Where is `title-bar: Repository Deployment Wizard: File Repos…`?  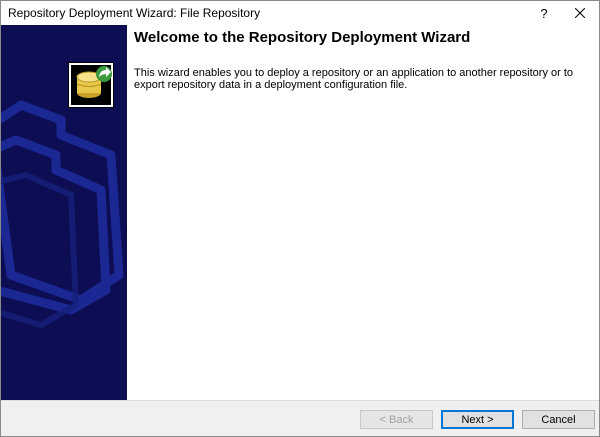
title-bar: Repository Deployment Wizard: File Repos… is located at coordinates (300, 13).